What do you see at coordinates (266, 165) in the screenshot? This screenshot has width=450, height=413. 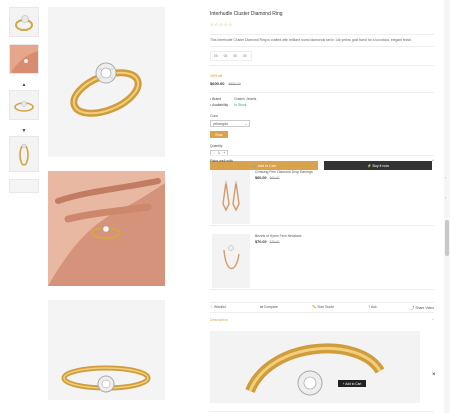 I see `add-to-cart-label: Add to Cart` at bounding box center [266, 165].